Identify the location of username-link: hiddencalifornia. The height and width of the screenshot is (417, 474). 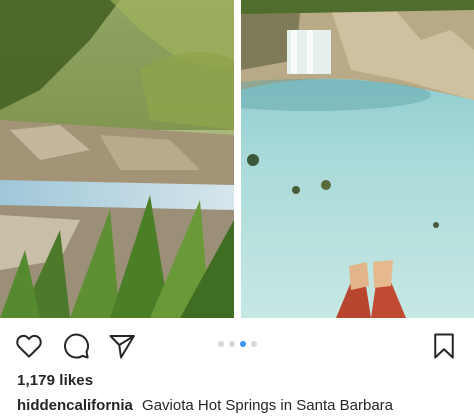
(75, 405).